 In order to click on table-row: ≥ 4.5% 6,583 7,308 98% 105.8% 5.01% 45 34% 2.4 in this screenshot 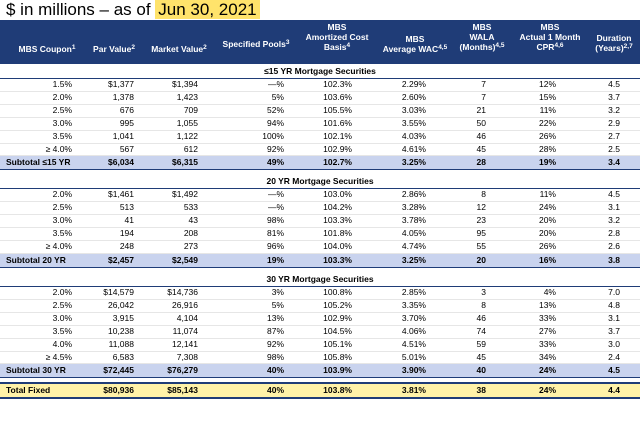, I will do `click(320, 358)`.